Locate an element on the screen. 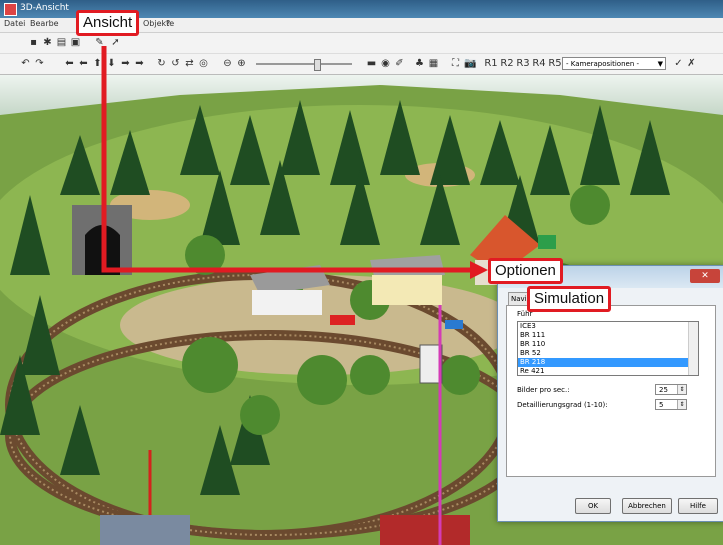 The height and width of the screenshot is (545, 723). fps-stepper: 25 ⇕ is located at coordinates (671, 389).